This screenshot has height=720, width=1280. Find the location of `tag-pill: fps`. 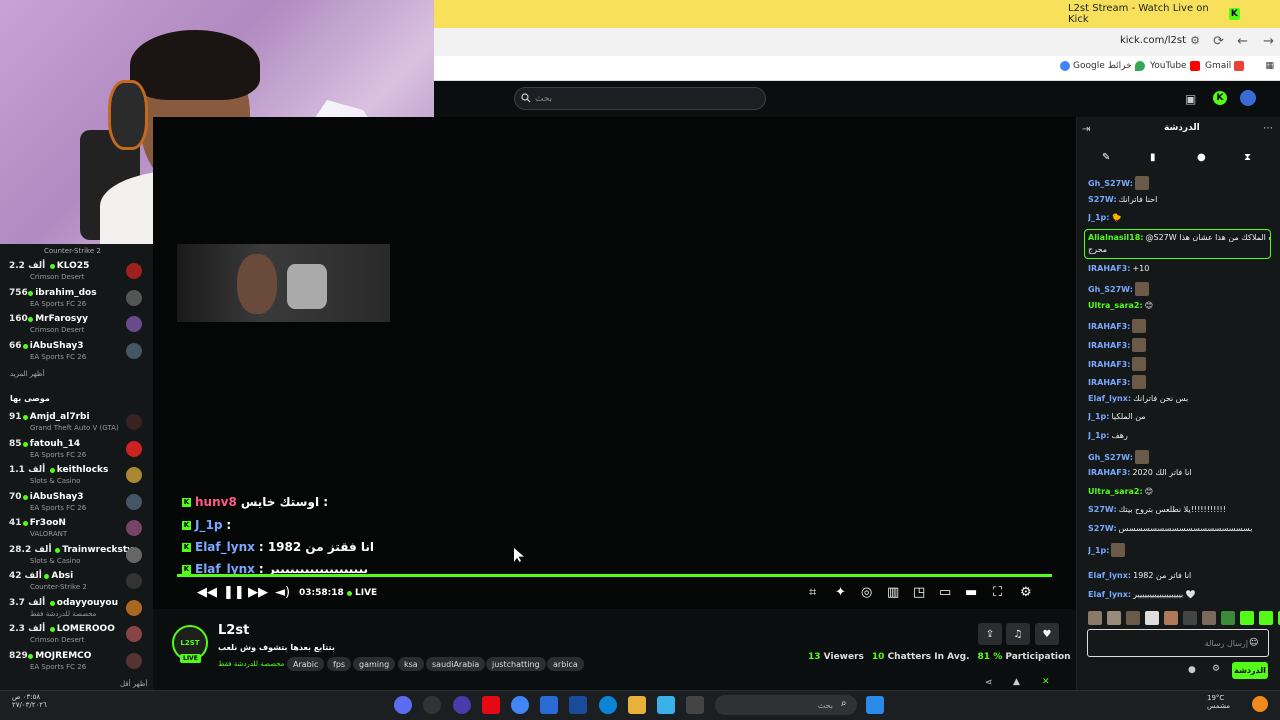

tag-pill: fps is located at coordinates (339, 664).